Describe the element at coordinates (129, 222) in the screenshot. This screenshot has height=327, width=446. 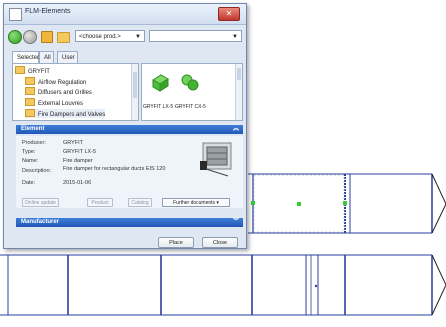
I see `manufacturer-section-header: Manufacturer ︾` at that location.